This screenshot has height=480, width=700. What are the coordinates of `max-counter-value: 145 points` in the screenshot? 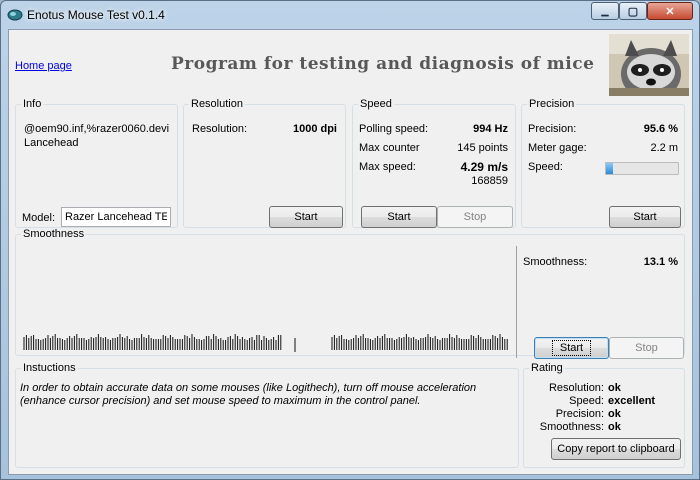 It's located at (482, 148).